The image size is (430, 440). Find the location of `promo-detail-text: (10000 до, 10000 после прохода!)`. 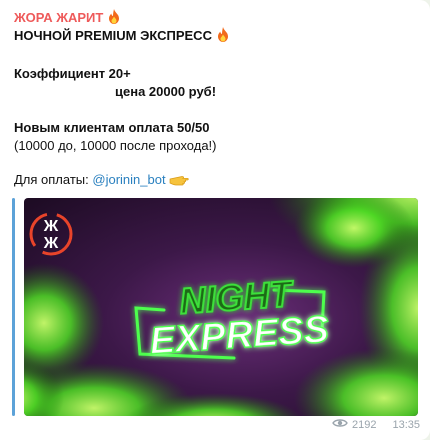

promo-detail-text: (10000 до, 10000 после прохода!) is located at coordinates (115, 145).